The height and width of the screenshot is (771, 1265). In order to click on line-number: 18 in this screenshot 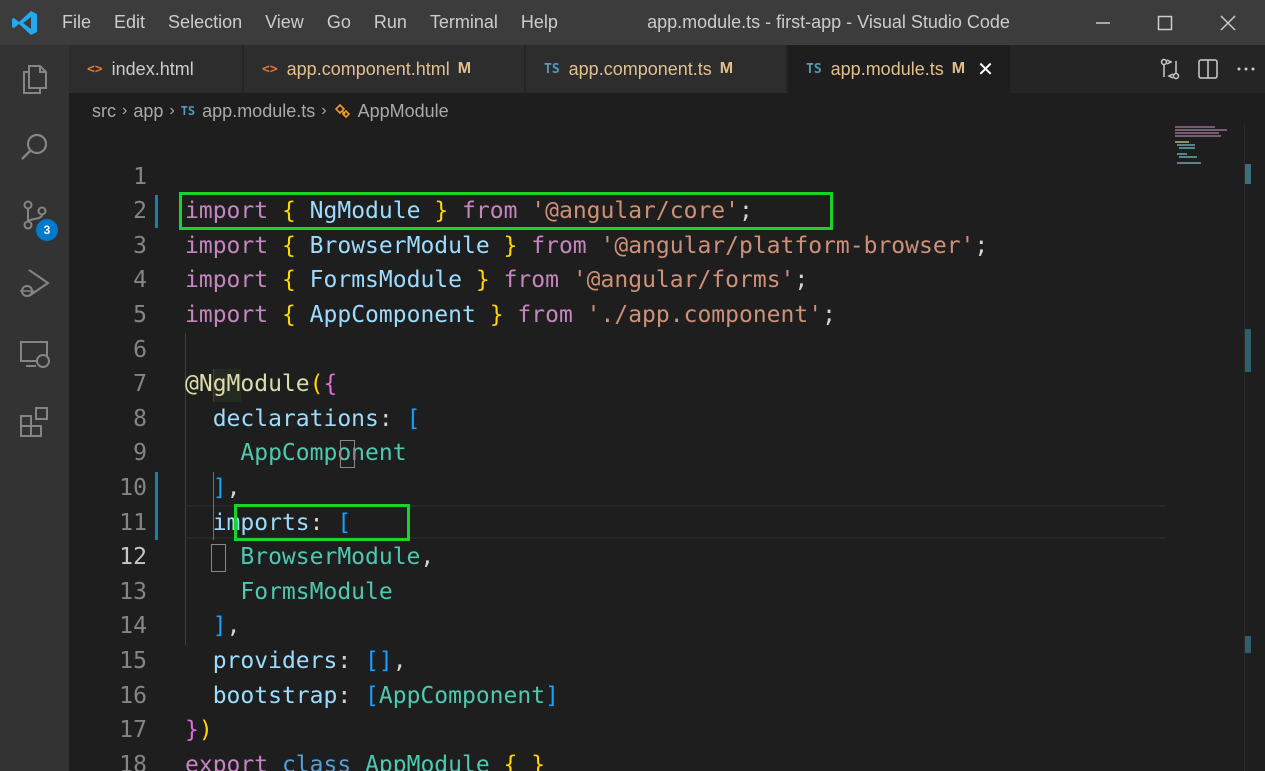, I will do `click(133, 761)`.